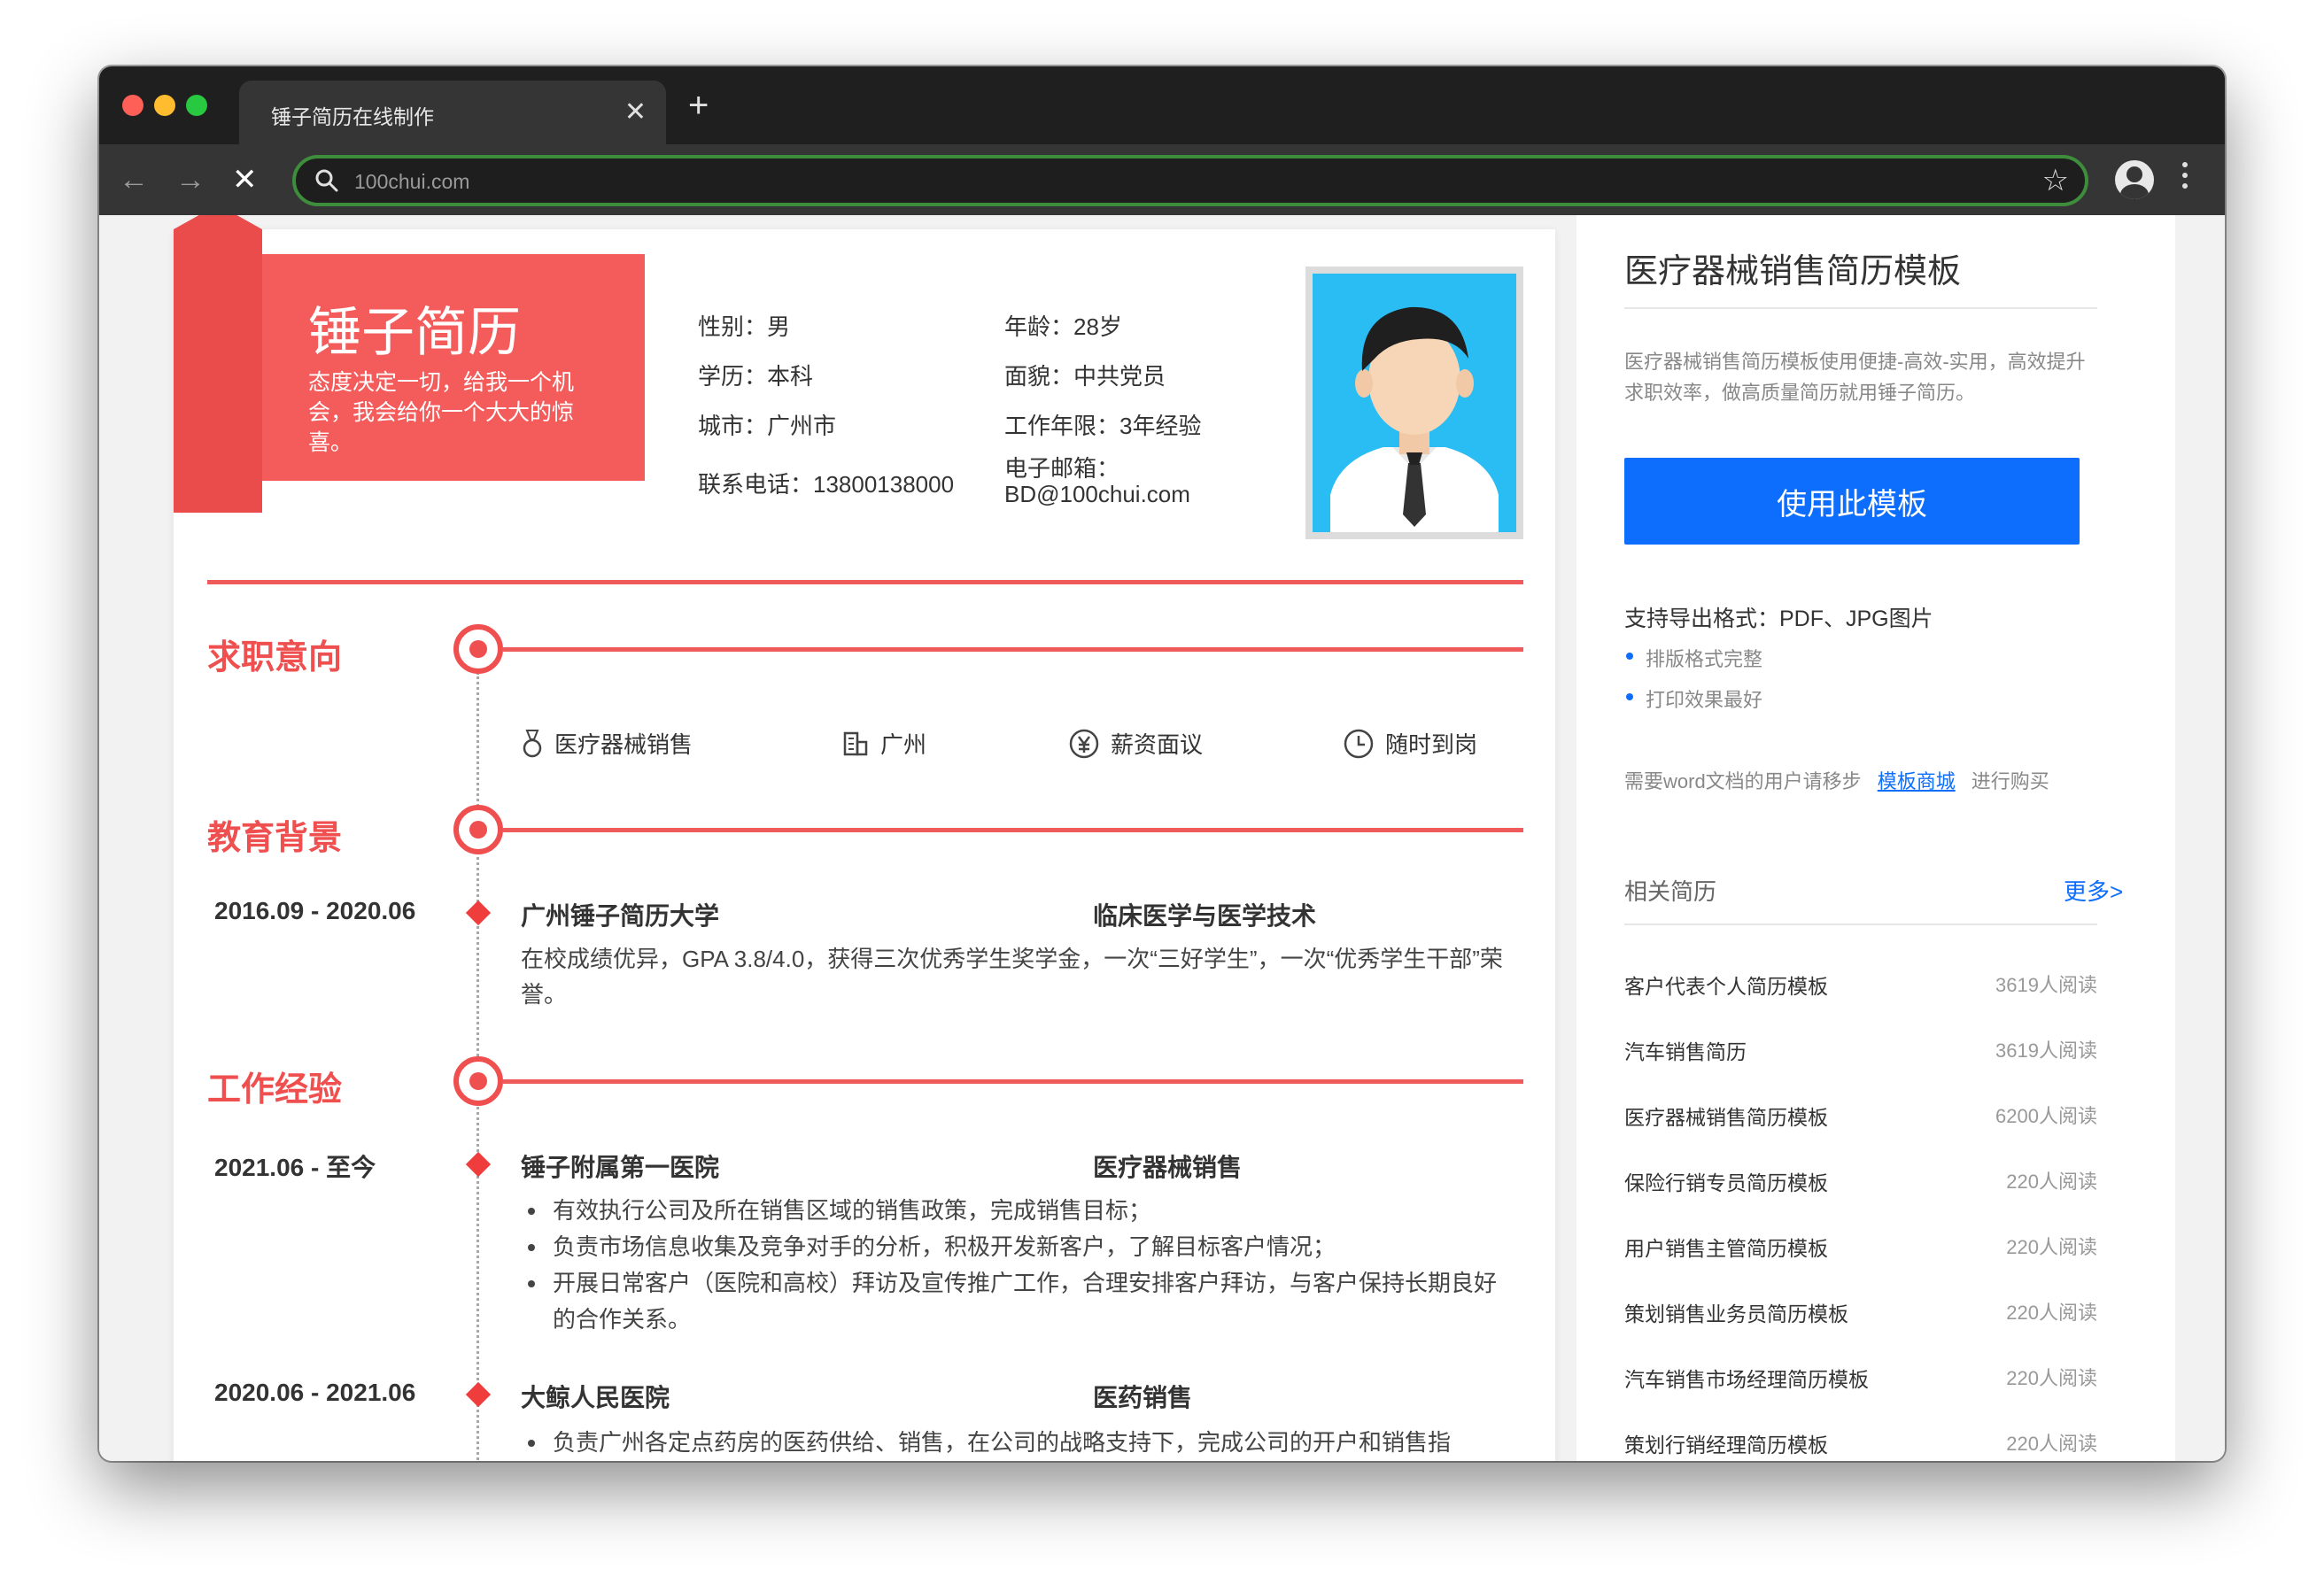 The width and height of the screenshot is (2324, 1592). Describe the element at coordinates (1917, 781) in the screenshot. I see `template-store-link: 模板商城` at that location.